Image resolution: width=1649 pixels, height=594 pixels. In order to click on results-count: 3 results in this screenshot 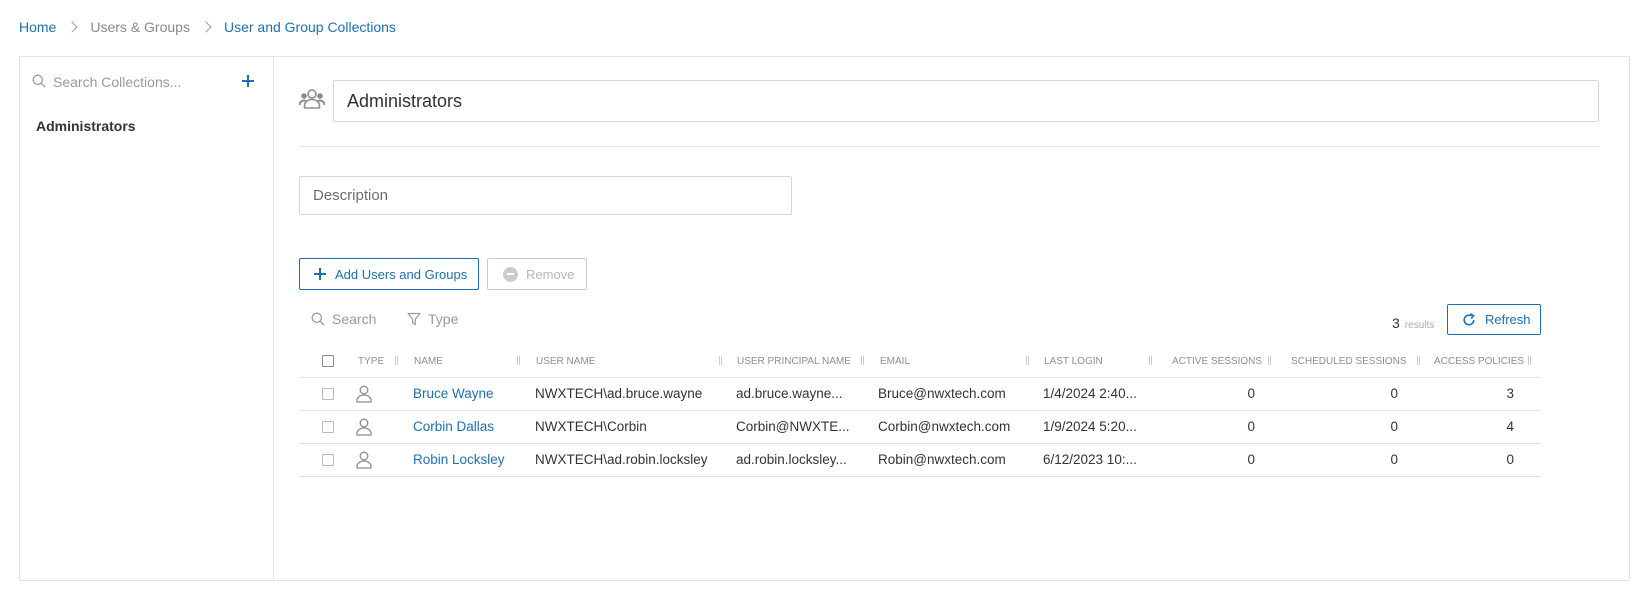, I will do `click(1413, 323)`.